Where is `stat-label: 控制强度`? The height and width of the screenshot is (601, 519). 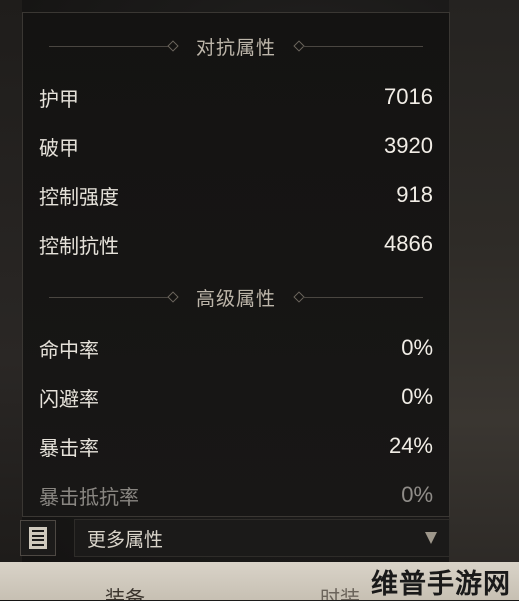
stat-label: 控制强度 is located at coordinates (79, 196).